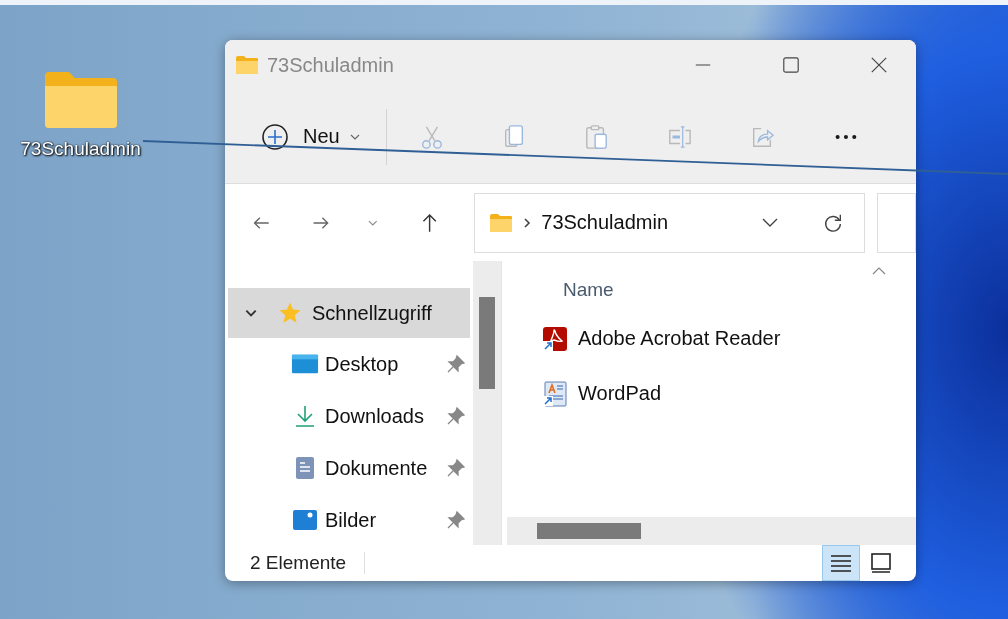 Image resolution: width=1008 pixels, height=619 pixels. Describe the element at coordinates (349, 364) in the screenshot. I see `sidebar-item: Desktop` at that location.